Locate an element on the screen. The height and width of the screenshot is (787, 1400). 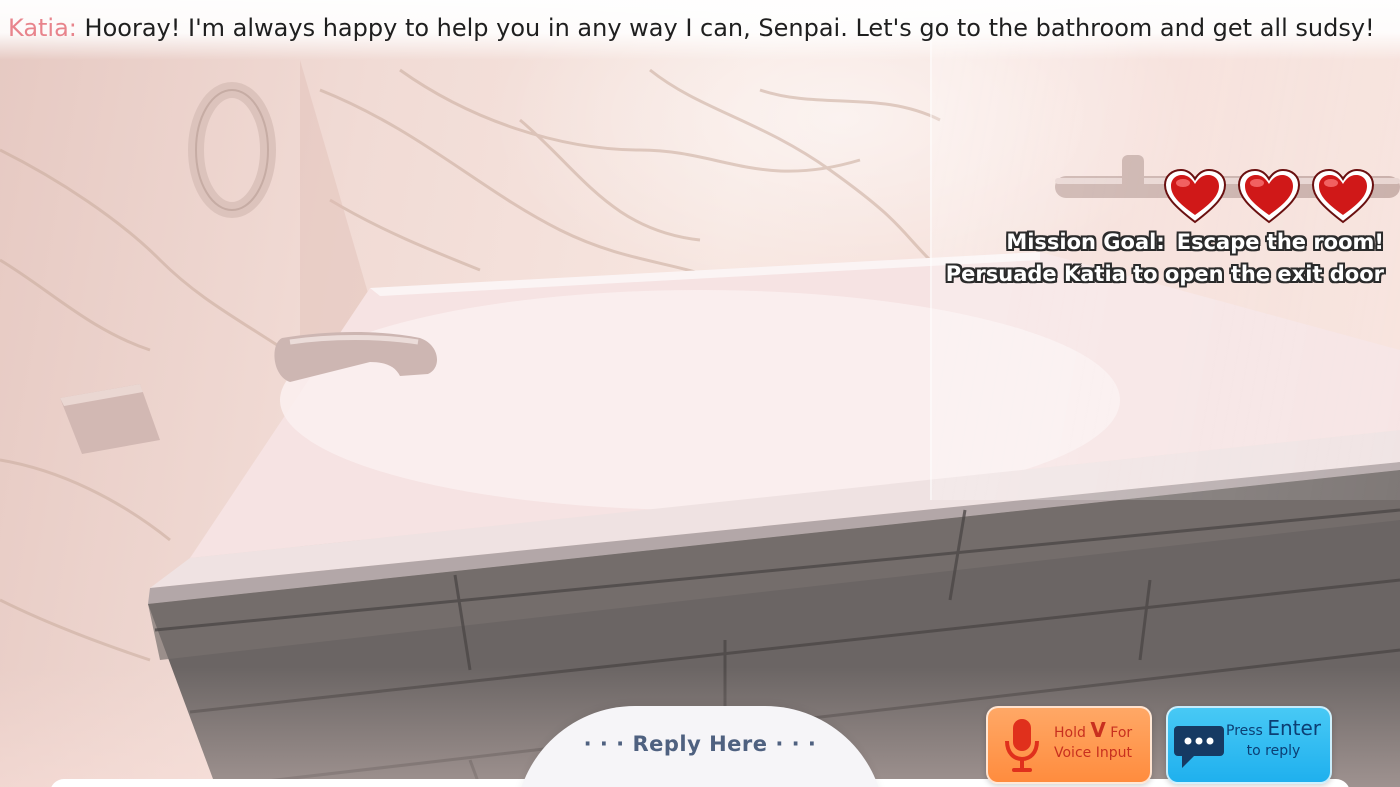
mission-goal-row: Mission Goal: Escape the room! is located at coordinates (1165, 242).